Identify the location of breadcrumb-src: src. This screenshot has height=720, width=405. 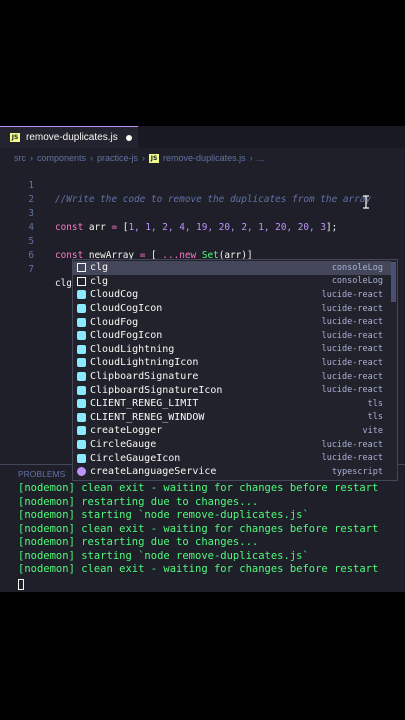
(20, 158).